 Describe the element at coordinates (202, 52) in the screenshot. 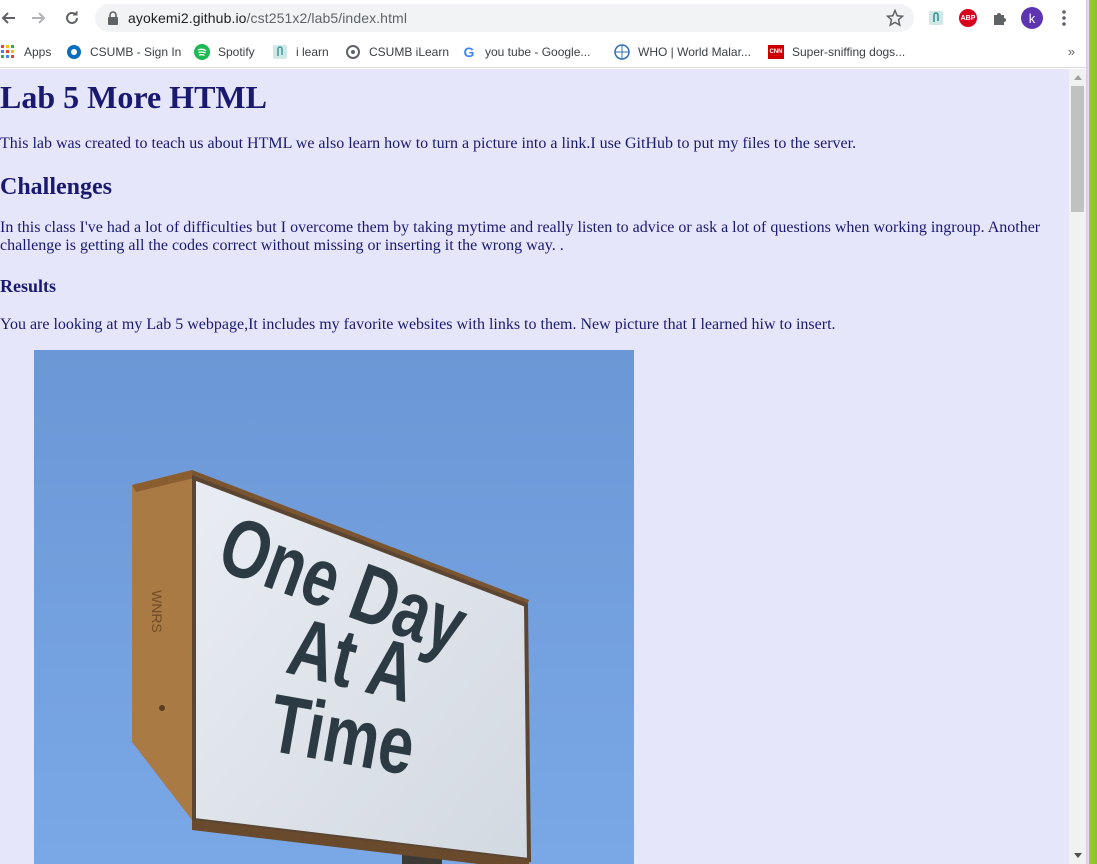

I see `spotify-icon` at that location.